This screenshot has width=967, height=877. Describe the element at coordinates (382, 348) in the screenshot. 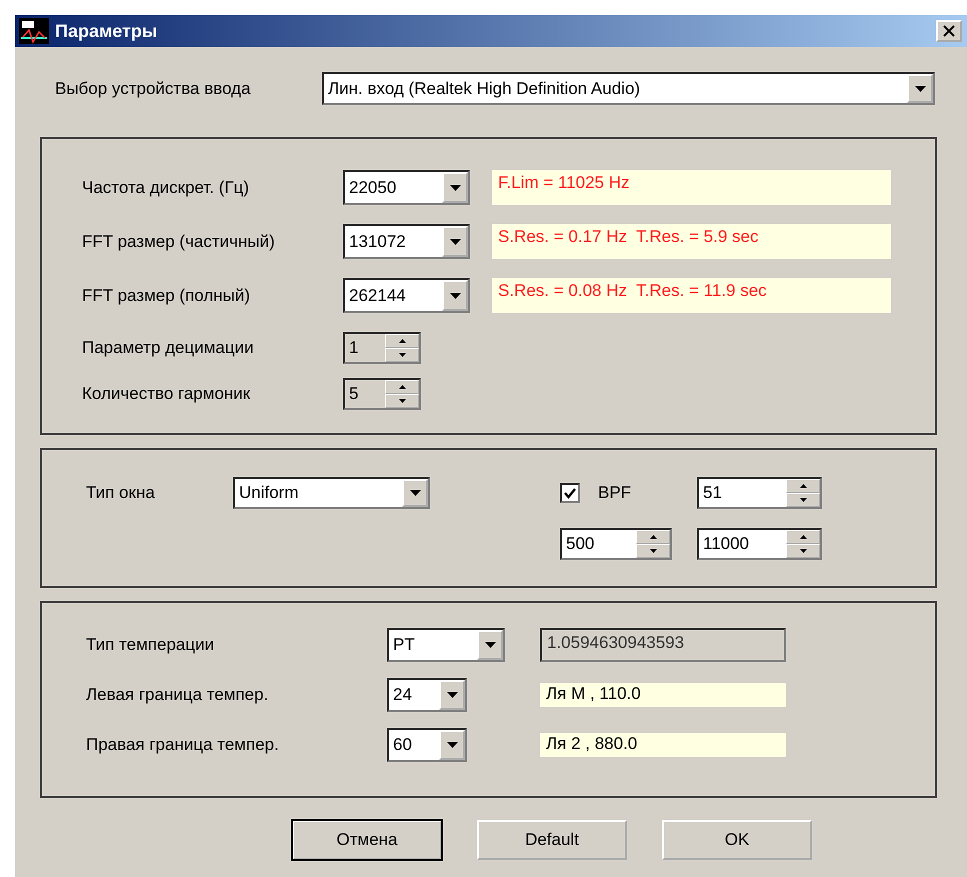

I see `spin-box: 1` at that location.